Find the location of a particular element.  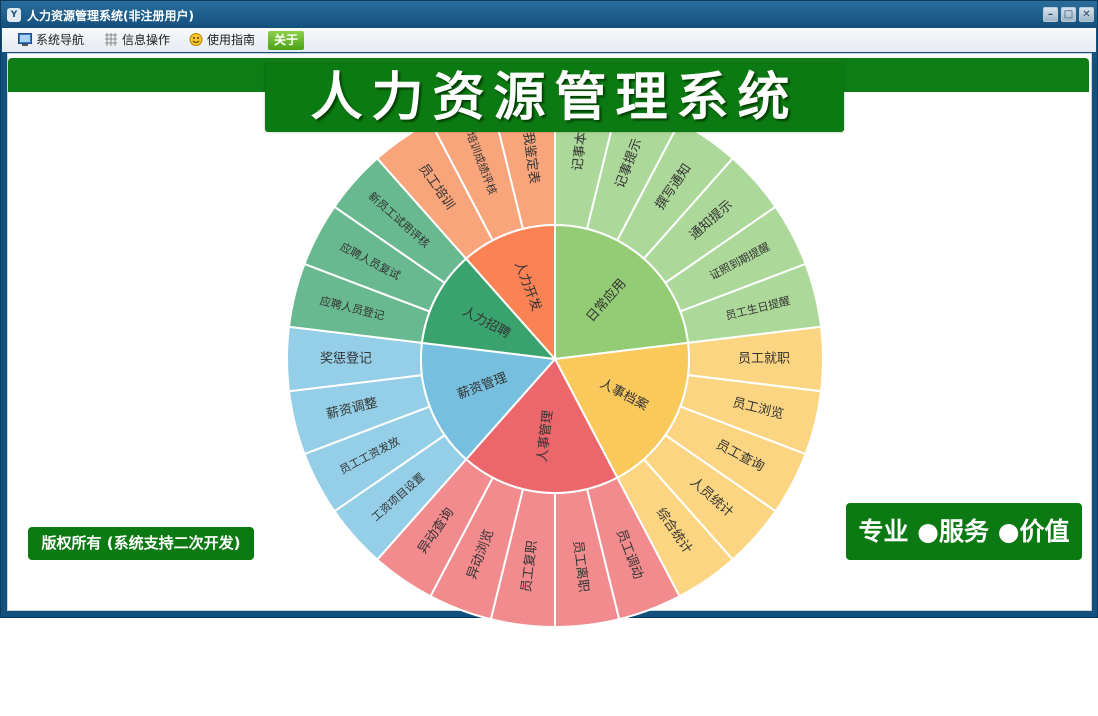

wheel-item-label: 员工就职 is located at coordinates (764, 359).